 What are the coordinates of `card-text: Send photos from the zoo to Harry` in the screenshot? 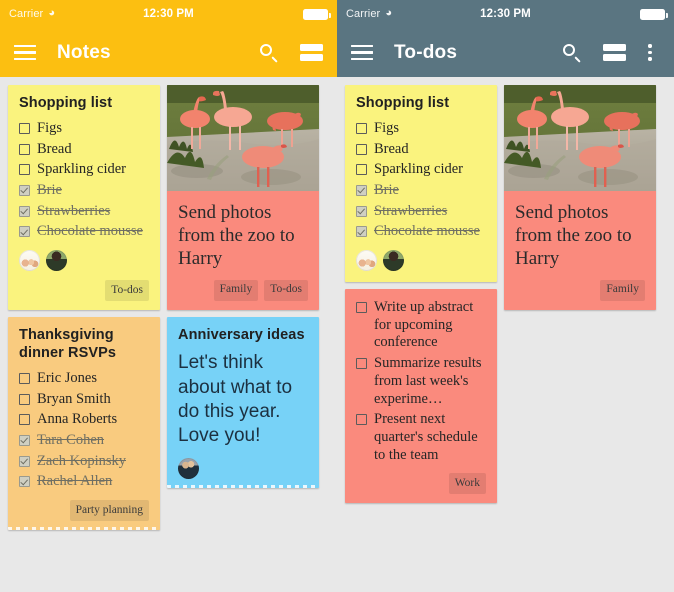 It's located at (236, 236).